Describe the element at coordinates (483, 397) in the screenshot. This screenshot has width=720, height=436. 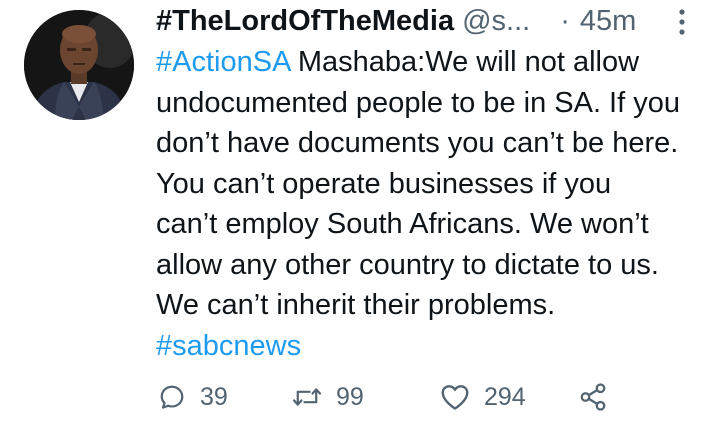
I see `like-button: 294` at that location.